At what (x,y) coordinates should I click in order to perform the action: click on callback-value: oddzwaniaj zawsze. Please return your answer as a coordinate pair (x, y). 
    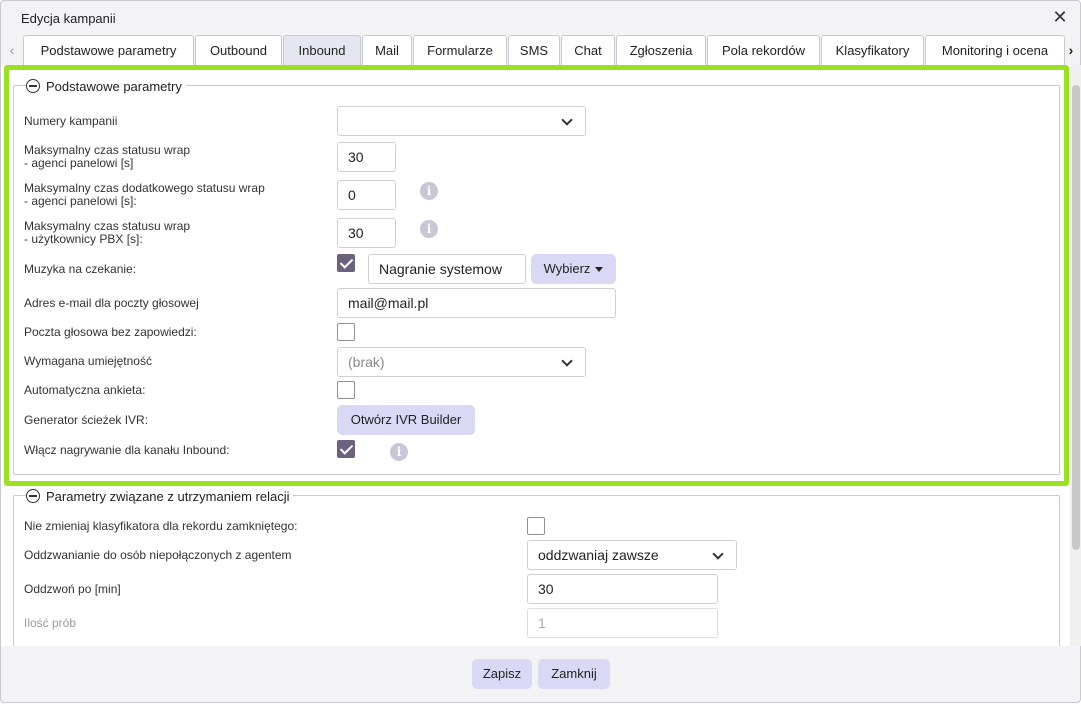
    Looking at the image, I should click on (598, 555).